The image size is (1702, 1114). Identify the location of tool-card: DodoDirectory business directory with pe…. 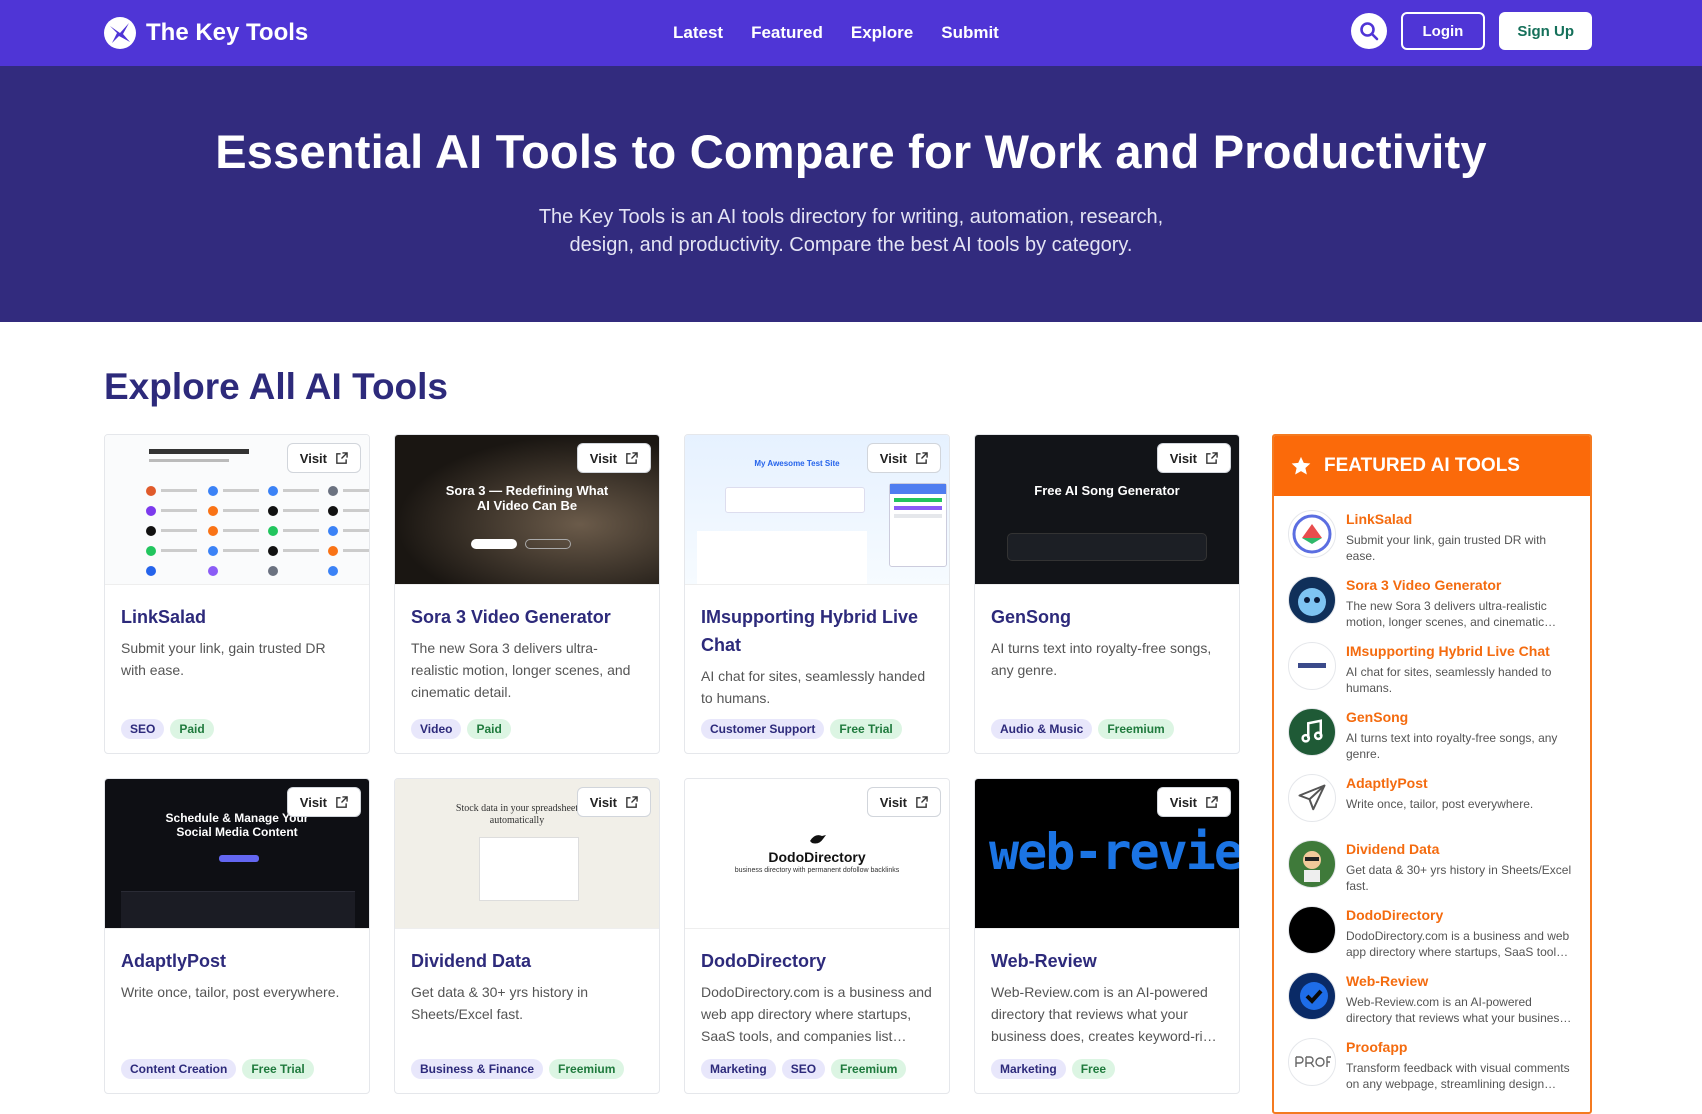
(817, 936).